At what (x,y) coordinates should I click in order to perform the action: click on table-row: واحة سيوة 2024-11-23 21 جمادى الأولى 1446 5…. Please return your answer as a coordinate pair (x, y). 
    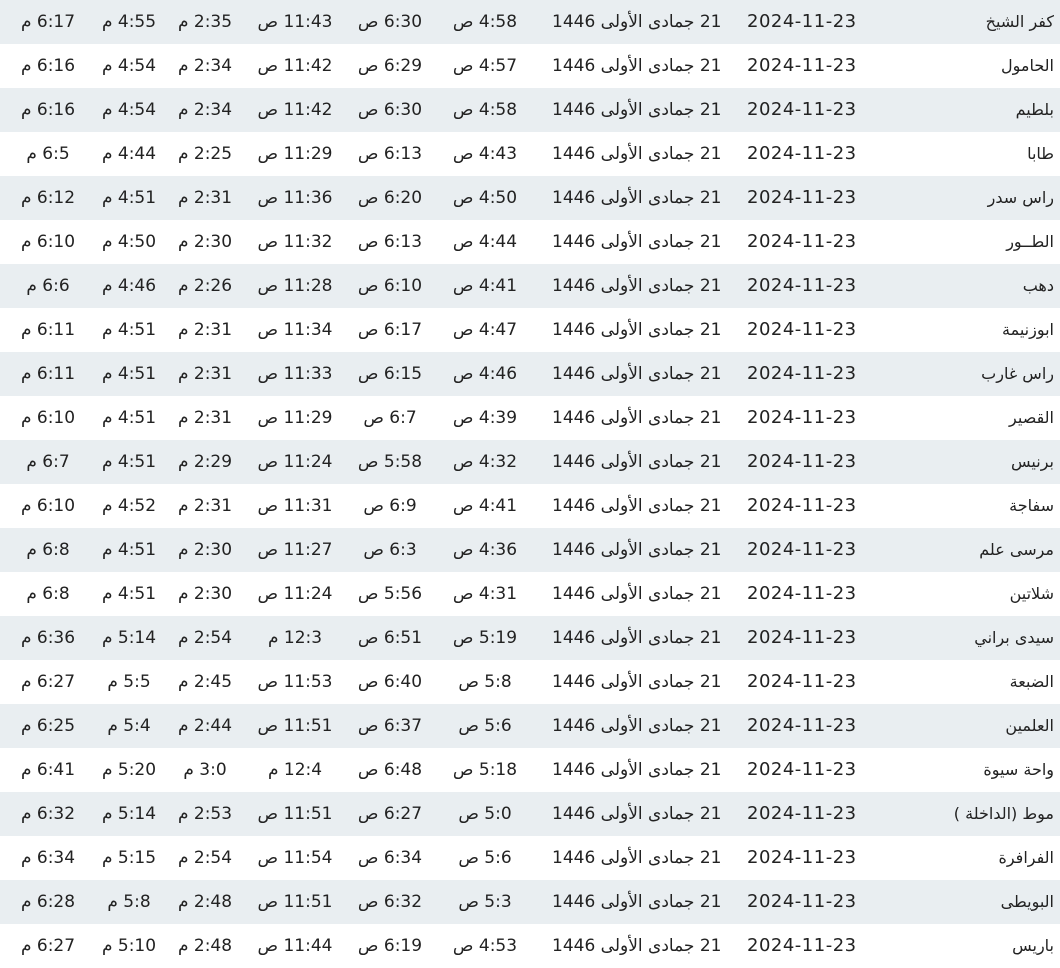
    Looking at the image, I should click on (530, 770).